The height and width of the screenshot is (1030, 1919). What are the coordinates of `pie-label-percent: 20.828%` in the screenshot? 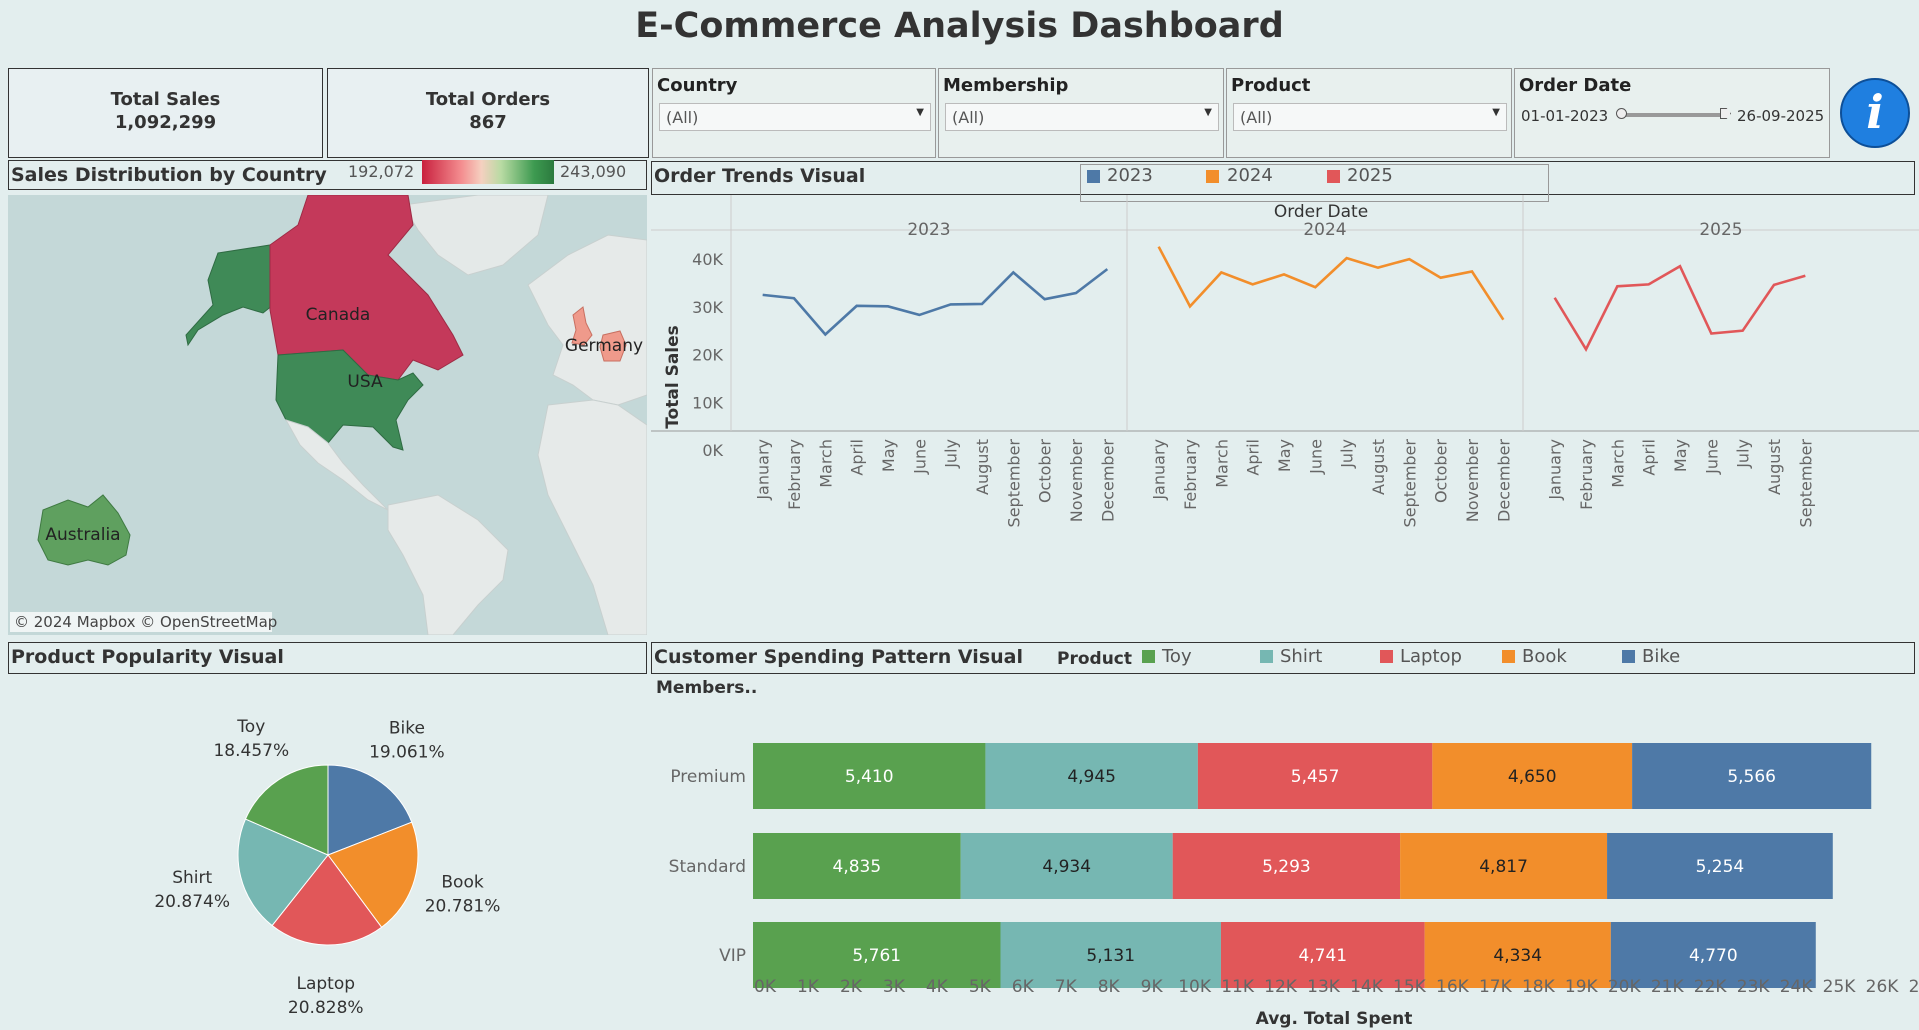 It's located at (326, 1008).